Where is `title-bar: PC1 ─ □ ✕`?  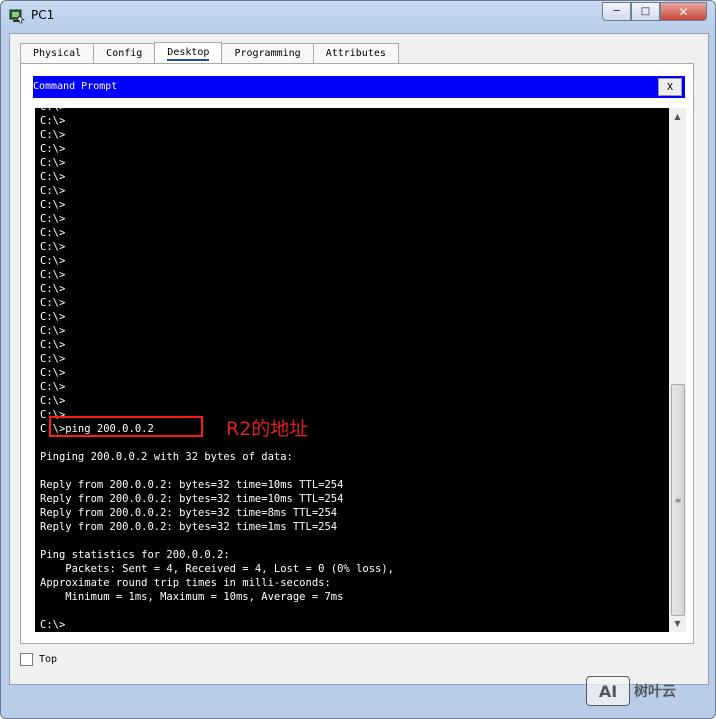 title-bar: PC1 ─ □ ✕ is located at coordinates (358, 17).